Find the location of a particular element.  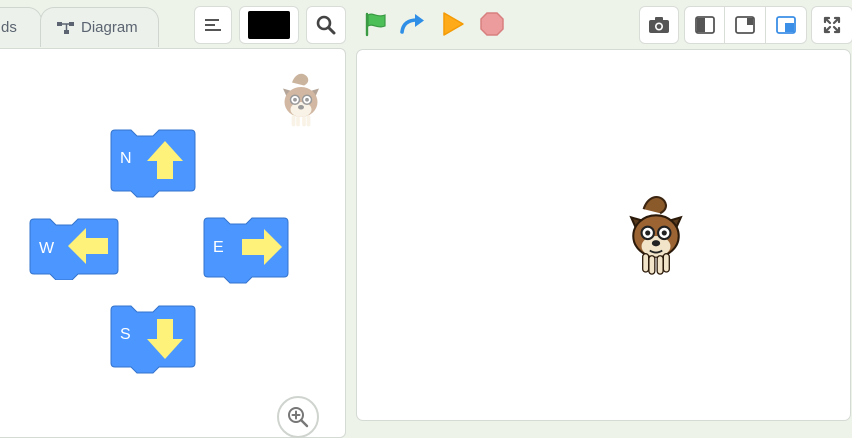

tab-diagram: Diagram is located at coordinates (99, 27).